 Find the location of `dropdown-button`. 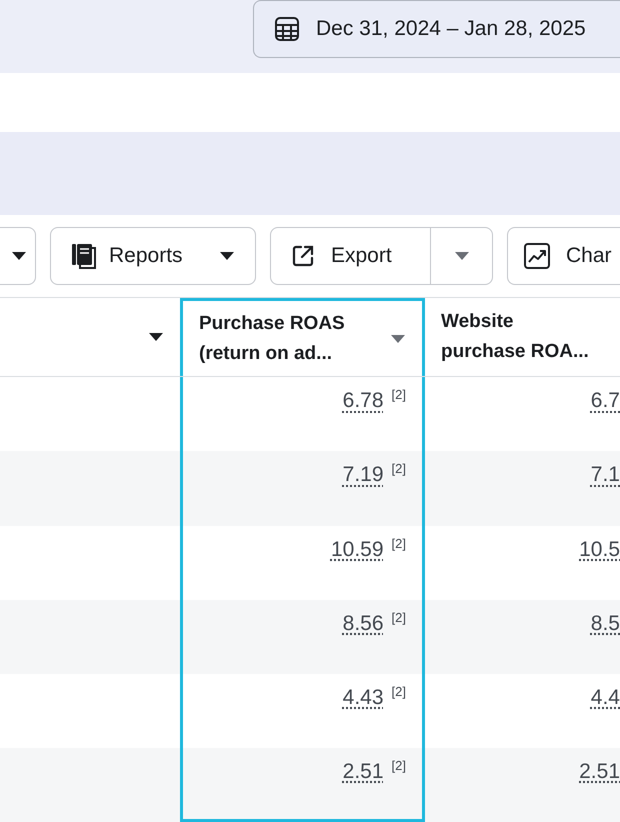

dropdown-button is located at coordinates (18, 255).